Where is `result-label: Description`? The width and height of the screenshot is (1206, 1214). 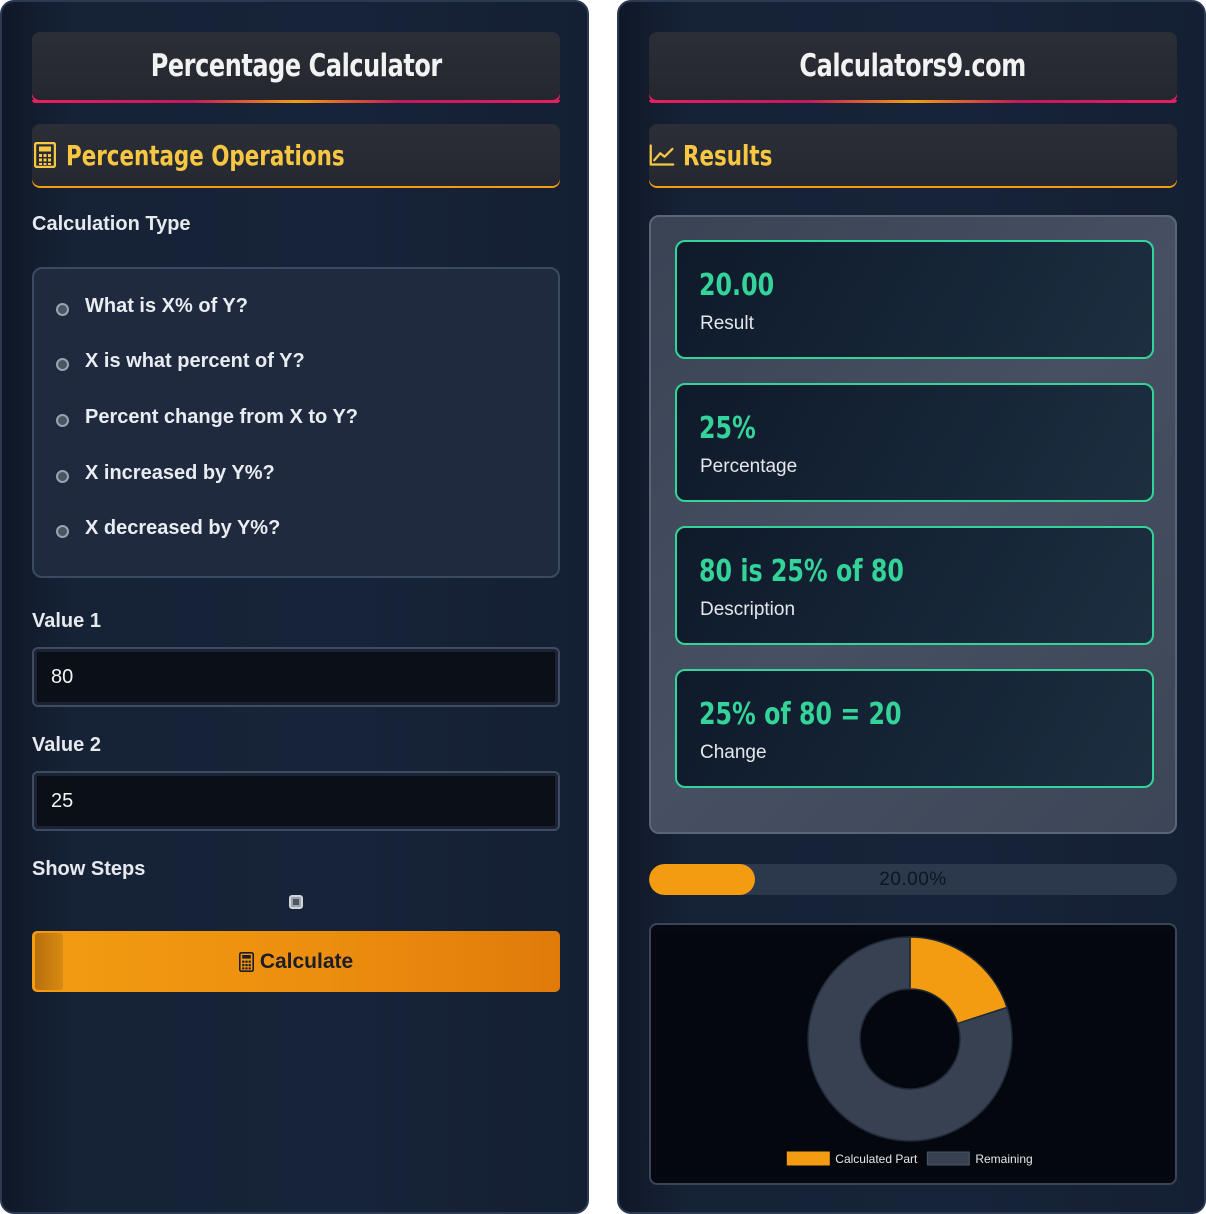 result-label: Description is located at coordinates (748, 609).